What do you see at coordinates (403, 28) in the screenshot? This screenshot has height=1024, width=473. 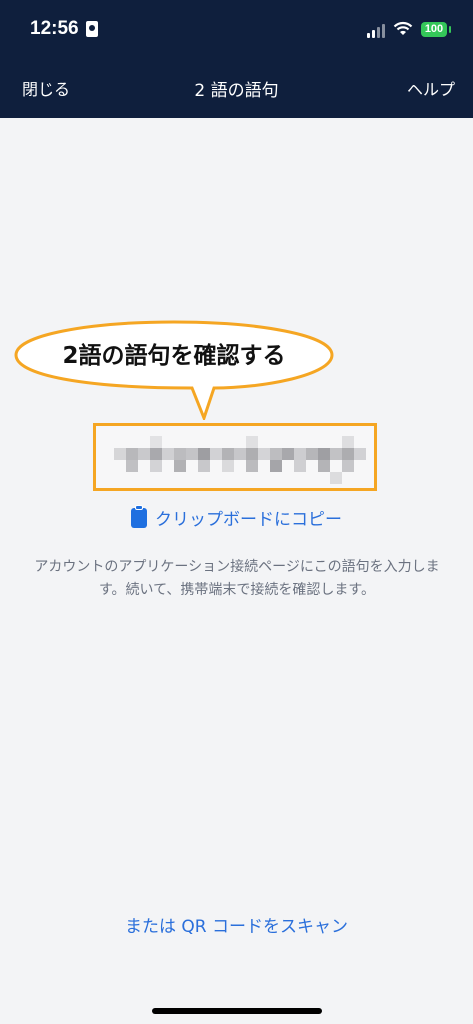 I see `wifi-icon` at bounding box center [403, 28].